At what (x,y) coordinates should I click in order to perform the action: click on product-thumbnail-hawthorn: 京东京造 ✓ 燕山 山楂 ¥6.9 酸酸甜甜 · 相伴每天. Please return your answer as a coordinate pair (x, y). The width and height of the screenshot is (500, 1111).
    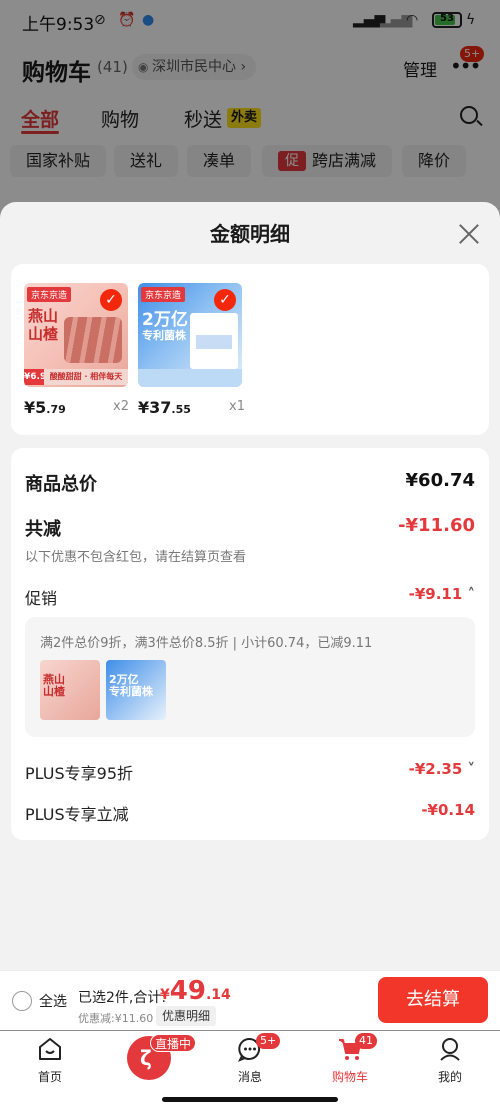
    Looking at the image, I should click on (76, 335).